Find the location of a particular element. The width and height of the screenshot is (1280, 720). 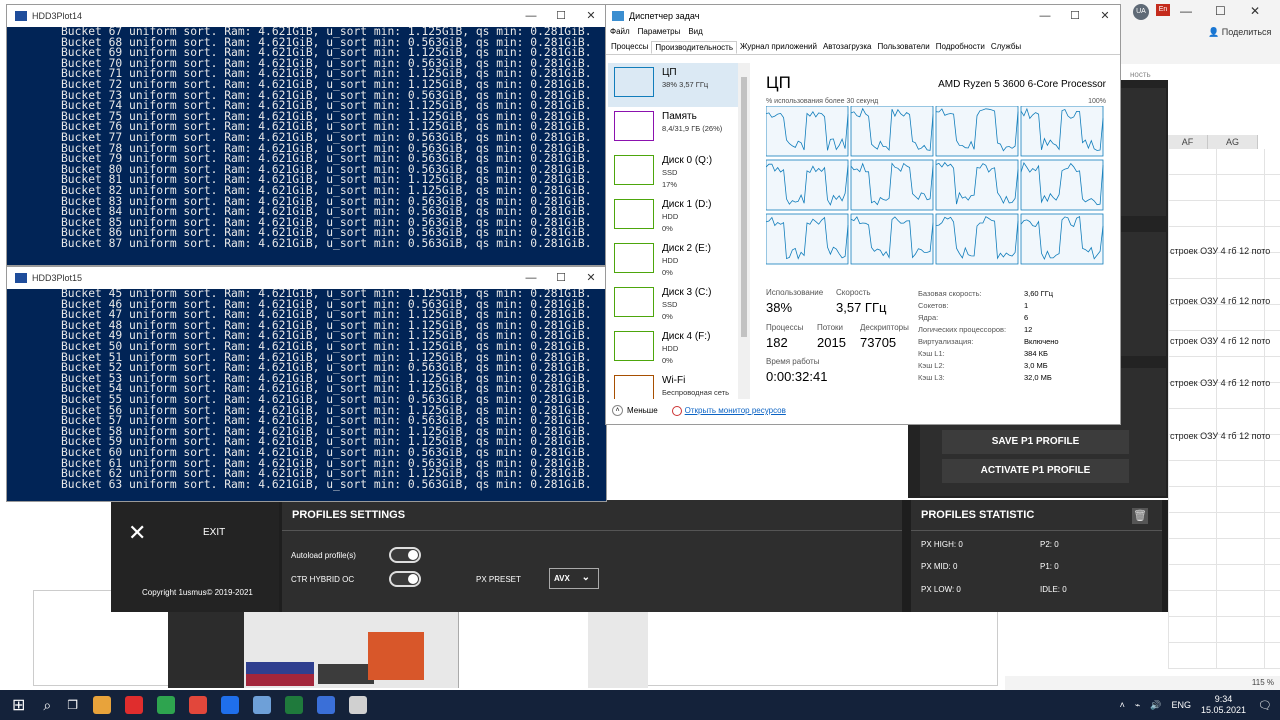

resource-labels: Диск 1 (D:) HDD 0% is located at coordinates (687, 216).